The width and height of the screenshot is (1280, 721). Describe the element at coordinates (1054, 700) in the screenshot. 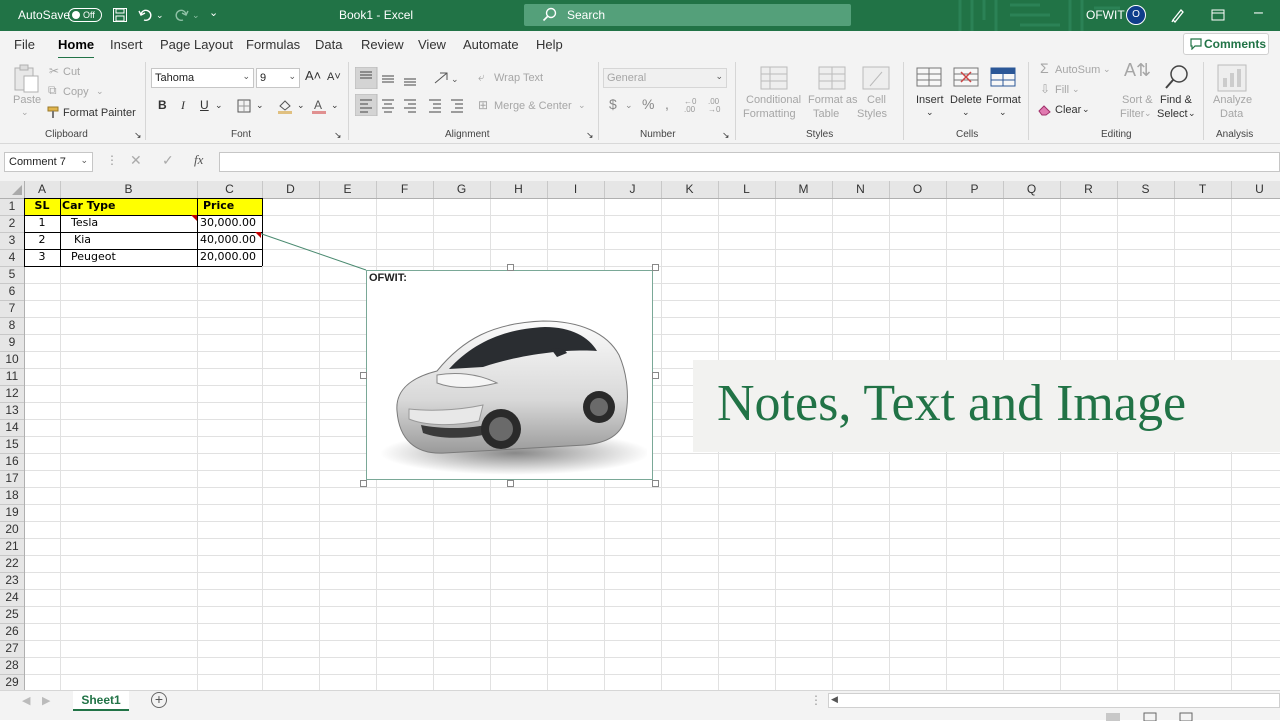

I see `horizontal-scrollbar: ◀` at that location.